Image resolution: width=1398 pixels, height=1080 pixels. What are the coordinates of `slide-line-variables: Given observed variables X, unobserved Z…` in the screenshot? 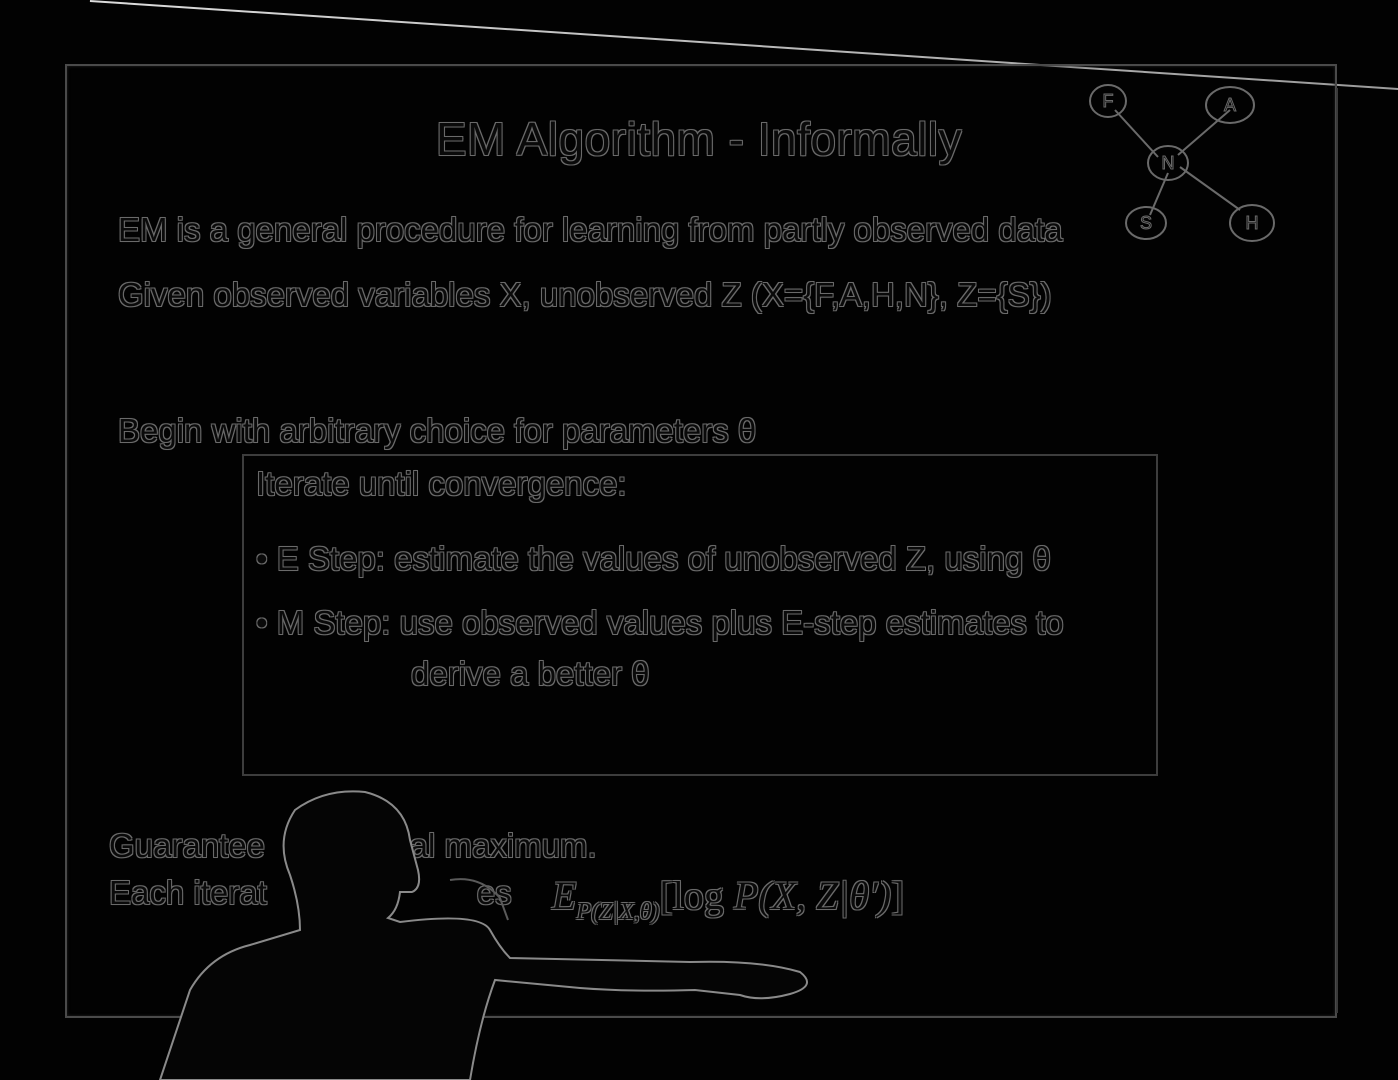 It's located at (585, 294).